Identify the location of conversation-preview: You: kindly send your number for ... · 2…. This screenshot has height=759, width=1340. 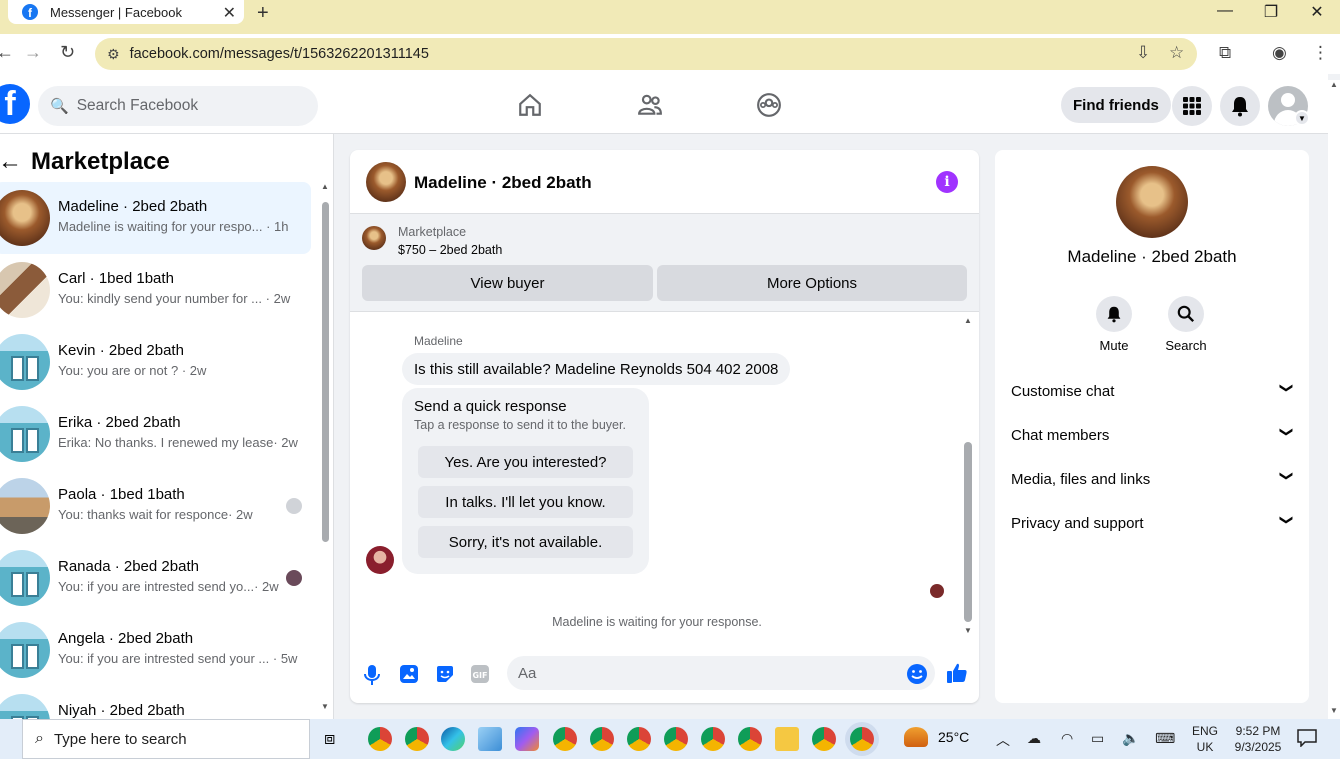
(174, 298).